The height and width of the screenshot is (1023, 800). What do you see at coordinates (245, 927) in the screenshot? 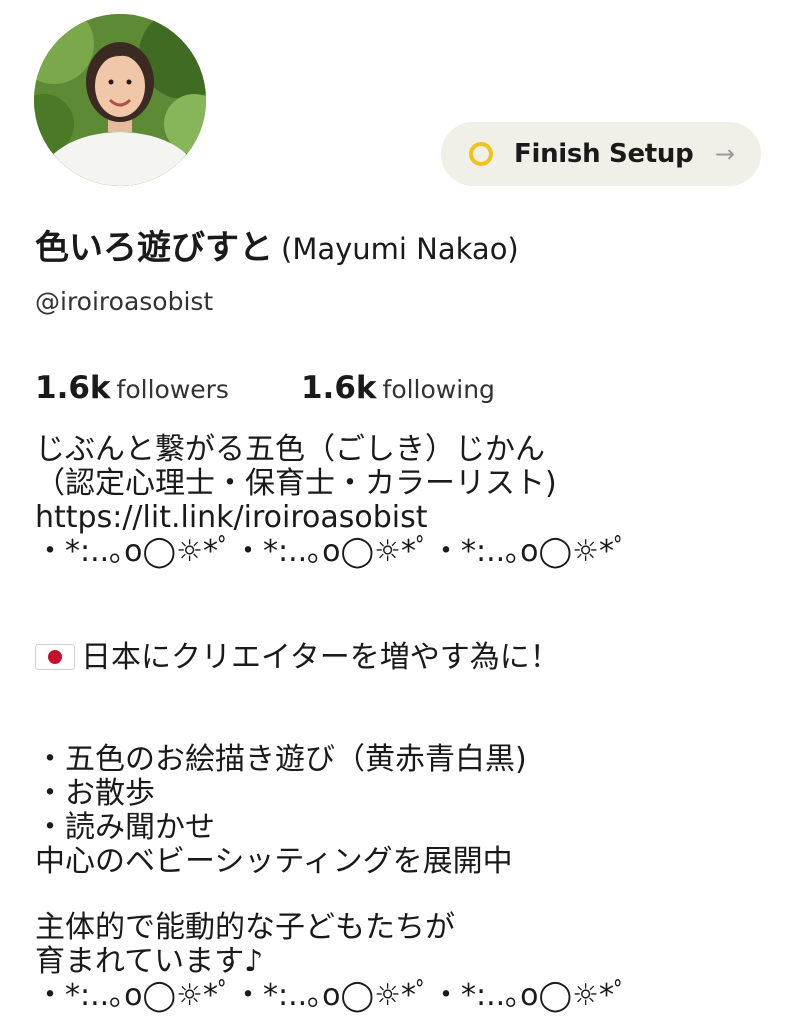
I see `bio-line: 主体的で能動的な子どもたちが` at bounding box center [245, 927].